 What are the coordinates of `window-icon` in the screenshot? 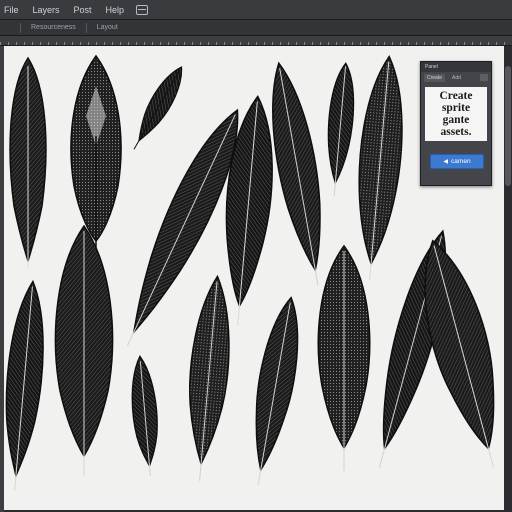 It's located at (142, 9).